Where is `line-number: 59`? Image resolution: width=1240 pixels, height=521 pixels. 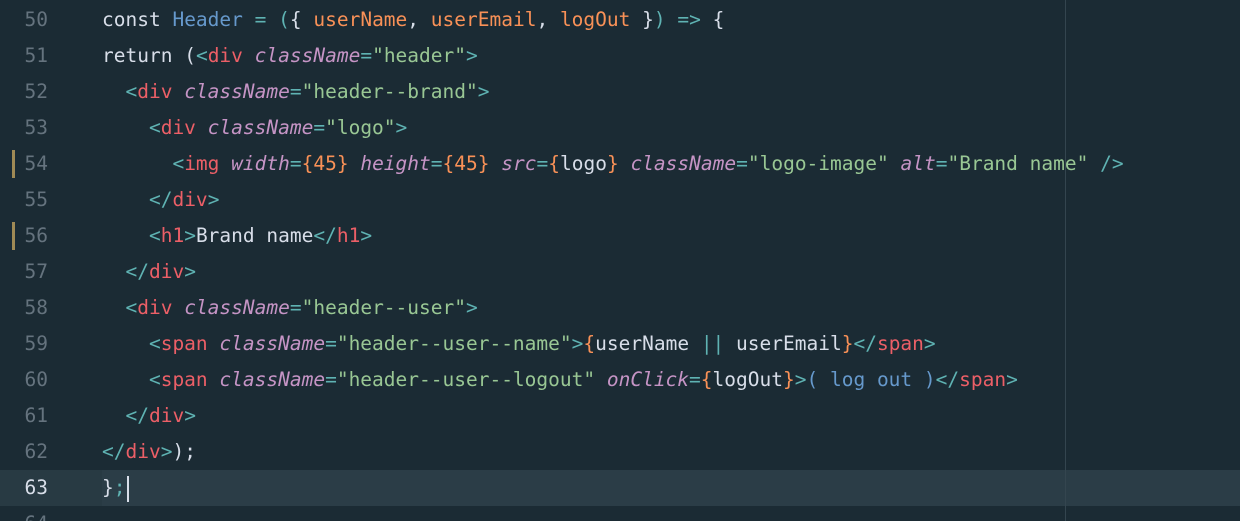
line-number: 59 is located at coordinates (36, 343).